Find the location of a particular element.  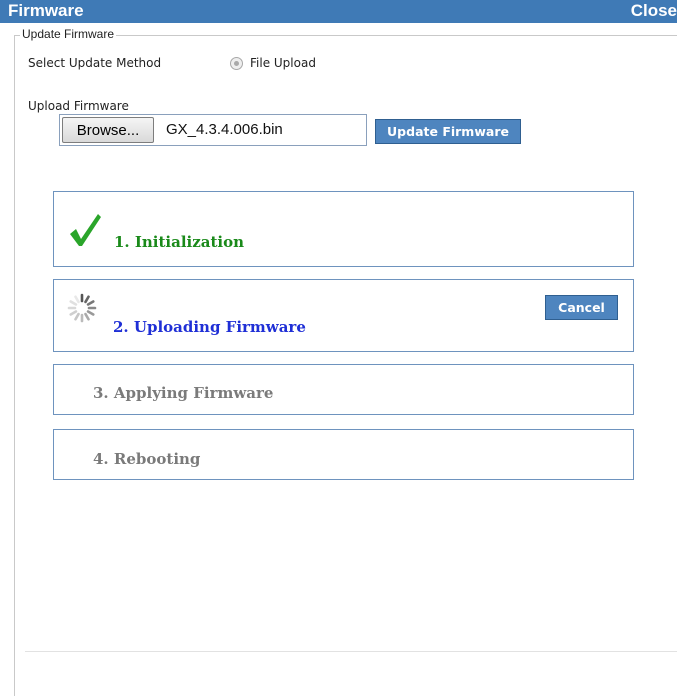

spinner-icon is located at coordinates (82, 308).